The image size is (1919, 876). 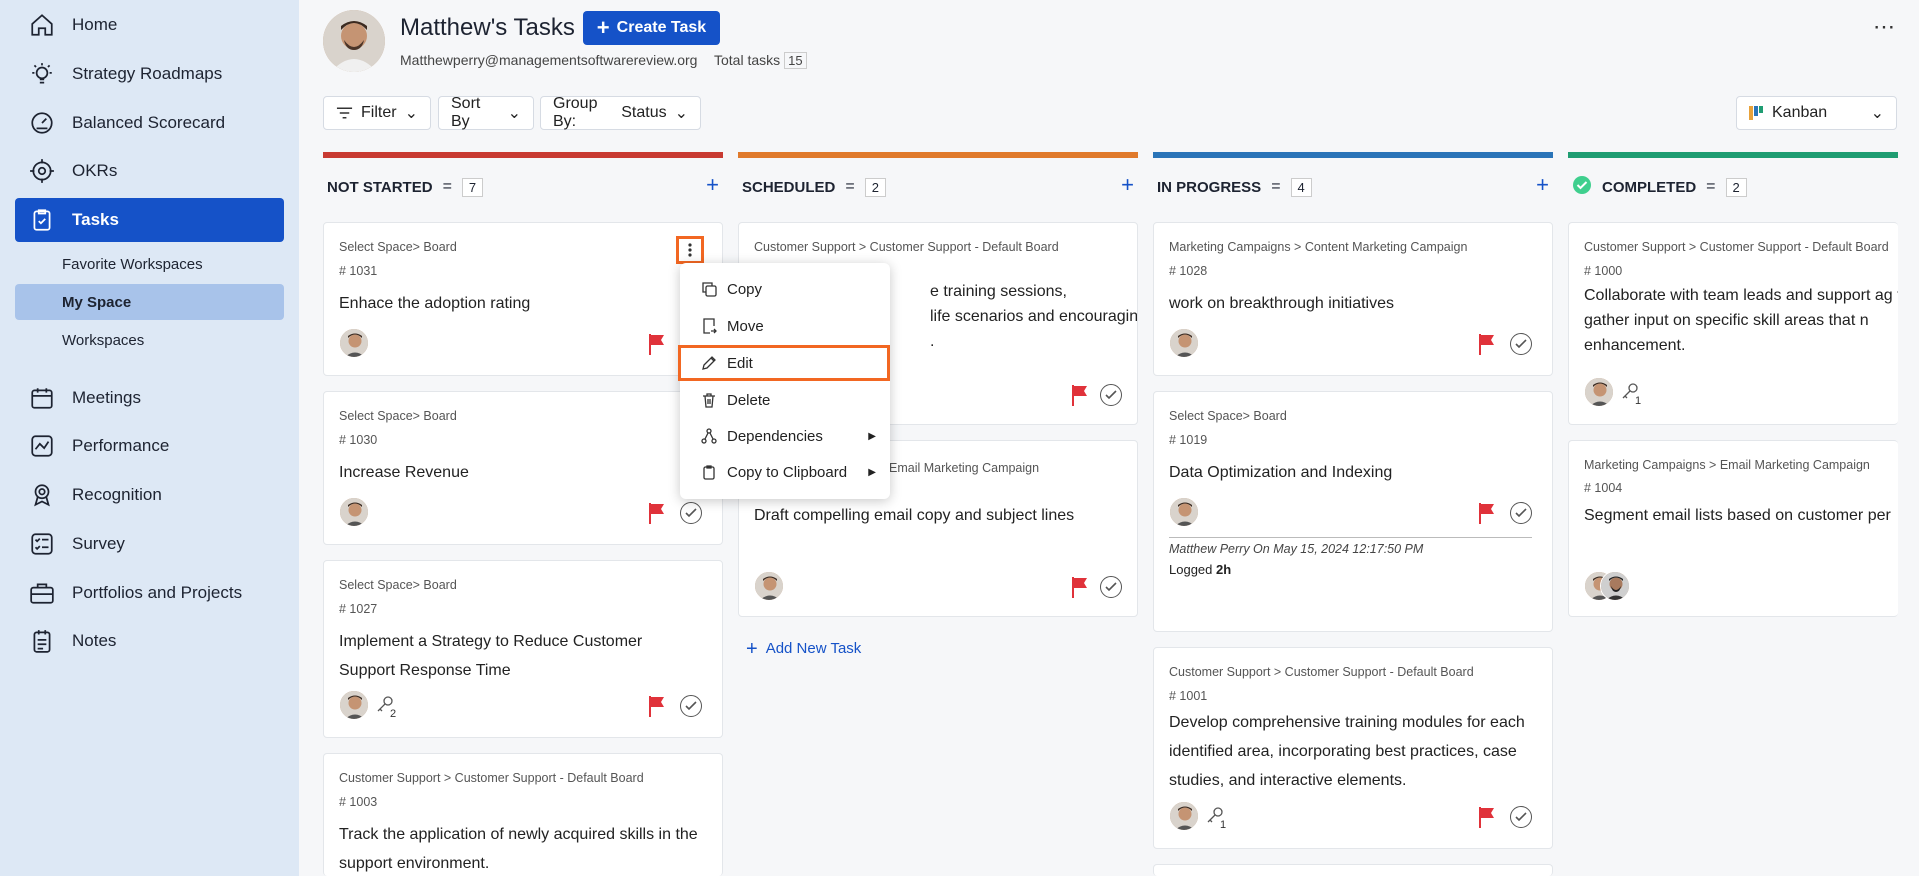 I want to click on sidebar-item-meetings: Meetings, so click(x=149, y=398).